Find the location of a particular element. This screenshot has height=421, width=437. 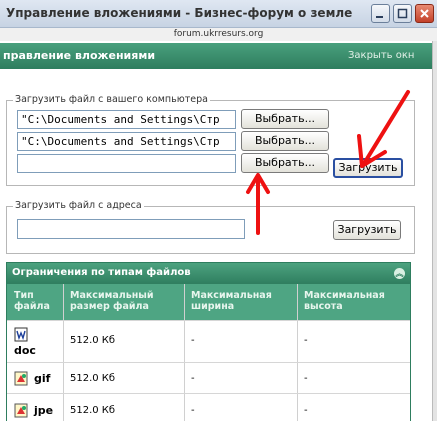

column-max-width: Максимальная ширина is located at coordinates (231, 301).